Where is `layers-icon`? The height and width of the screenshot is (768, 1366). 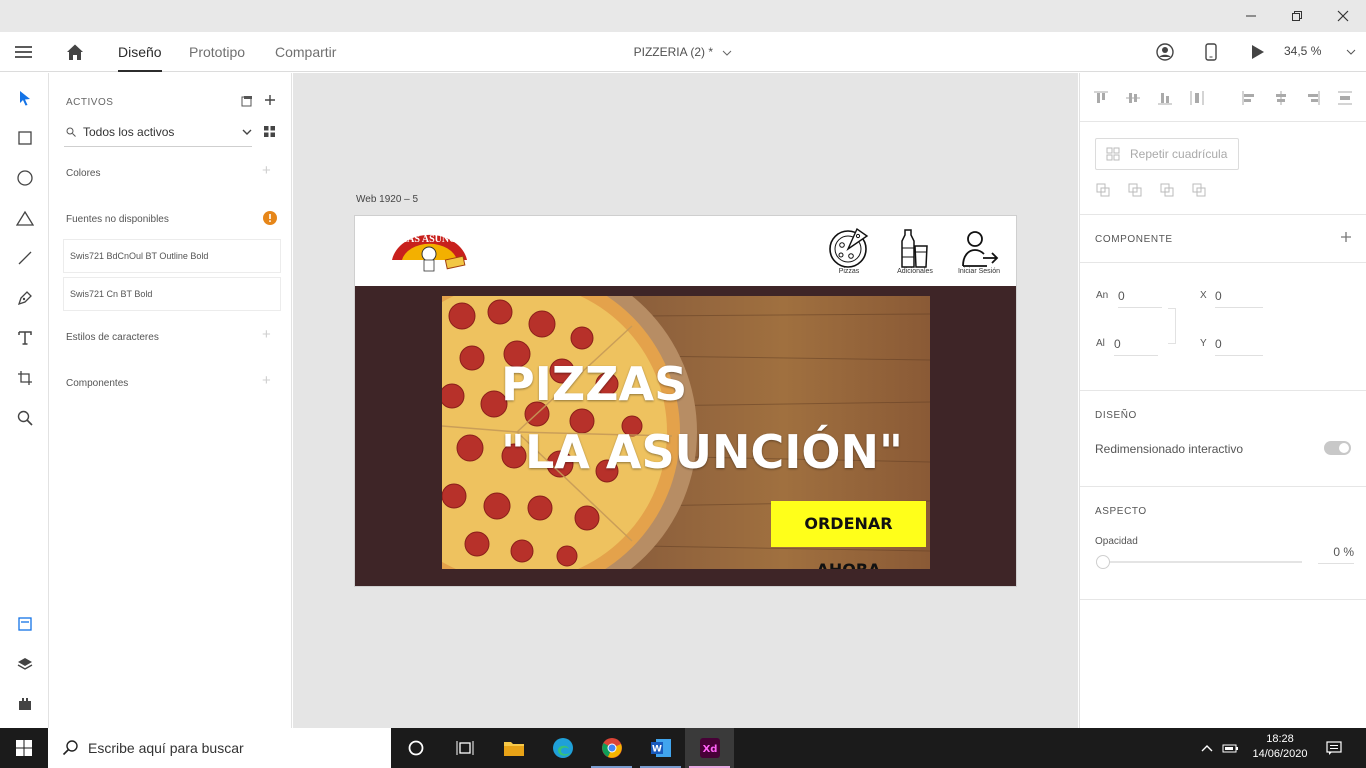 layers-icon is located at coordinates (24, 664).